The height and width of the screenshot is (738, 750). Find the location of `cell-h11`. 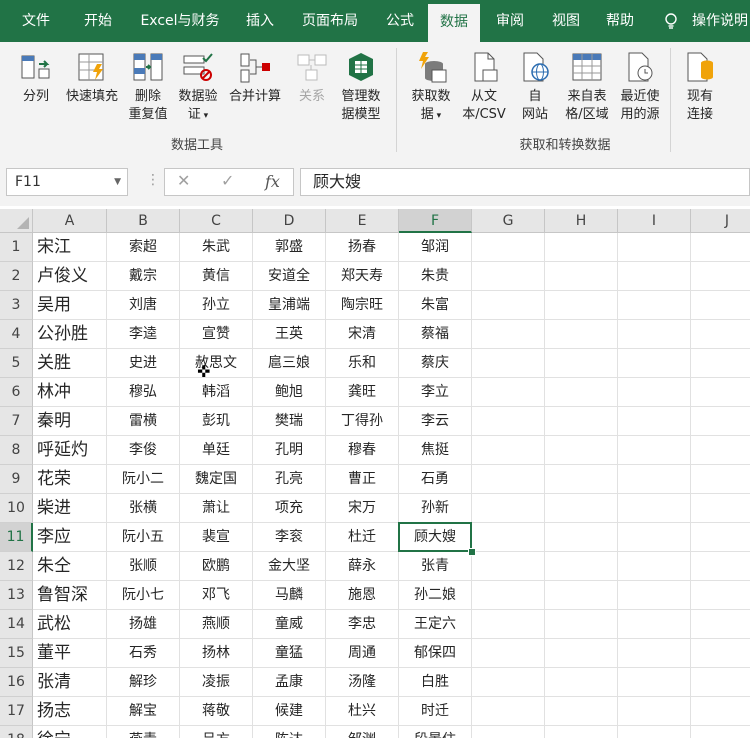

cell-h11 is located at coordinates (581, 537).